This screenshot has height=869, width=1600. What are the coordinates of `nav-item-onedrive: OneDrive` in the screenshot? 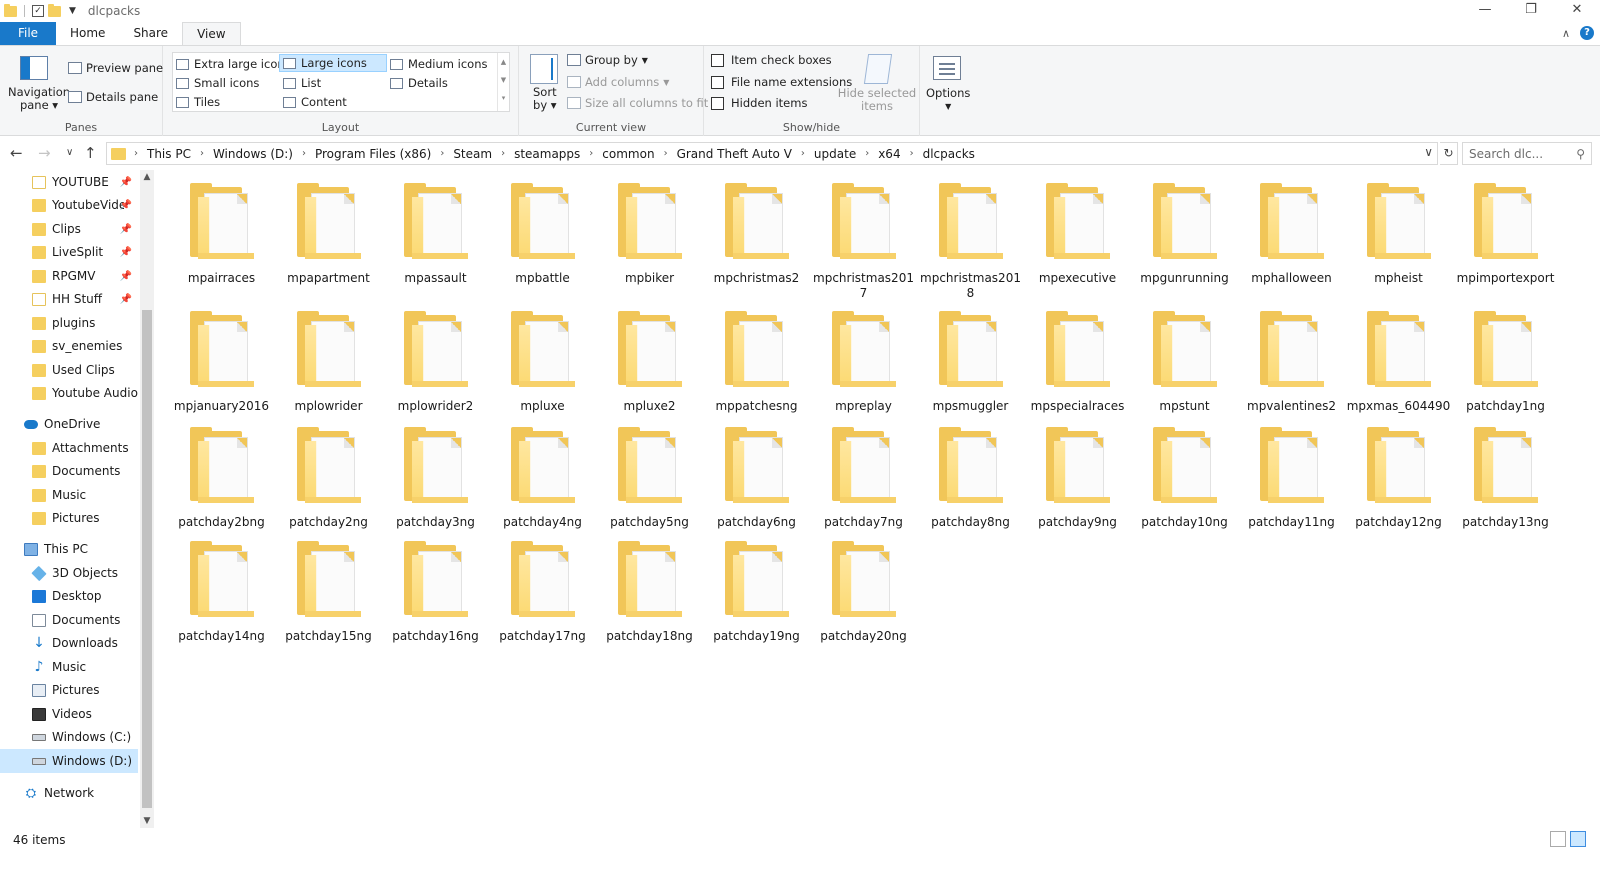 It's located at (69, 424).